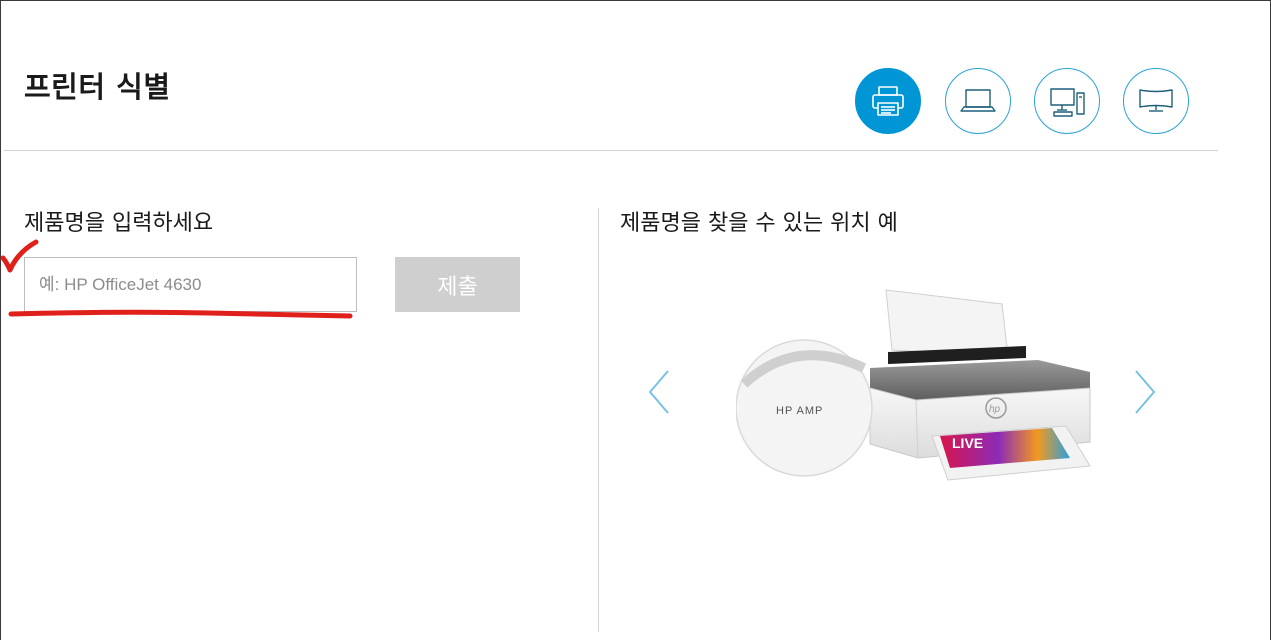 The width and height of the screenshot is (1271, 640). What do you see at coordinates (598, 420) in the screenshot?
I see `column-divider` at bounding box center [598, 420].